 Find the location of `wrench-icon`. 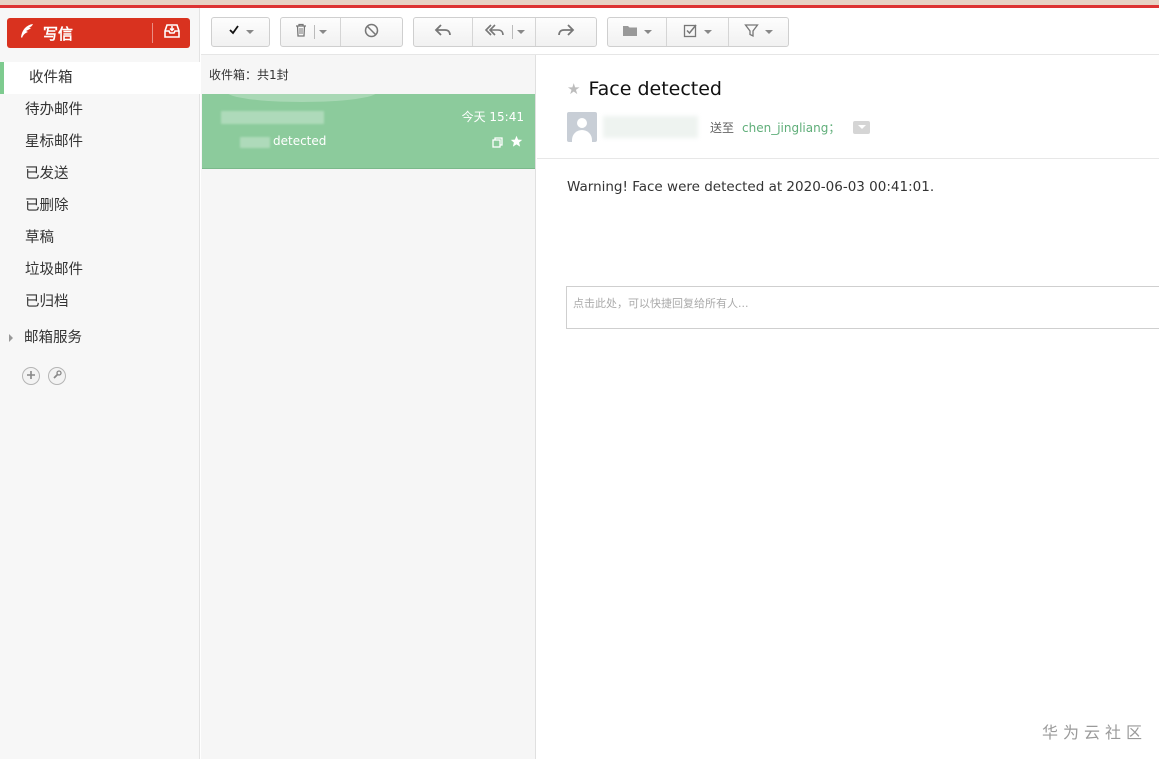

wrench-icon is located at coordinates (57, 376).